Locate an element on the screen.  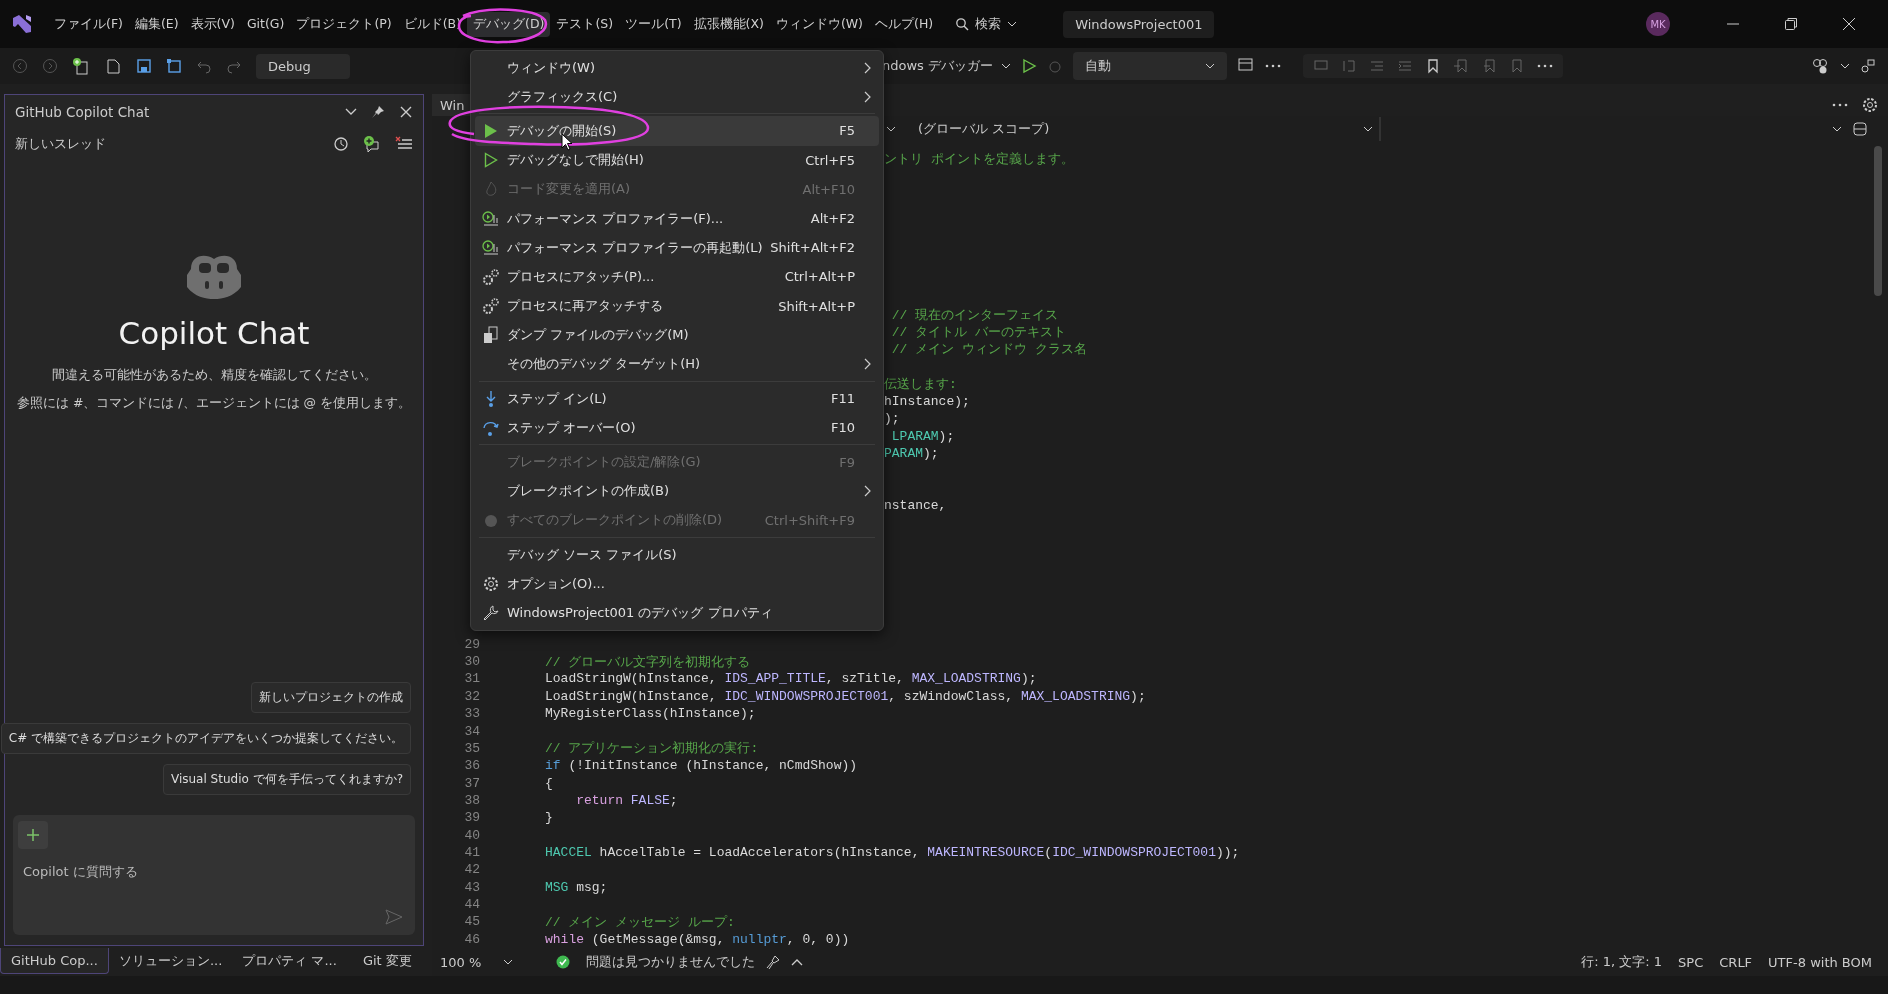
feedback-icon is located at coordinates (1868, 66).